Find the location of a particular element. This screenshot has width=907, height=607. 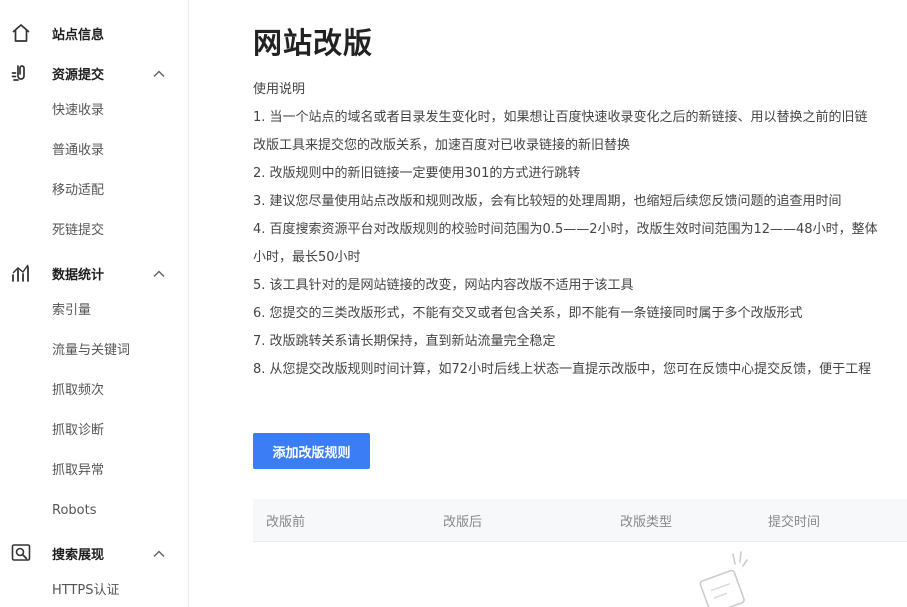

sidebar-item-normal-index: 普通收录 is located at coordinates (78, 151).